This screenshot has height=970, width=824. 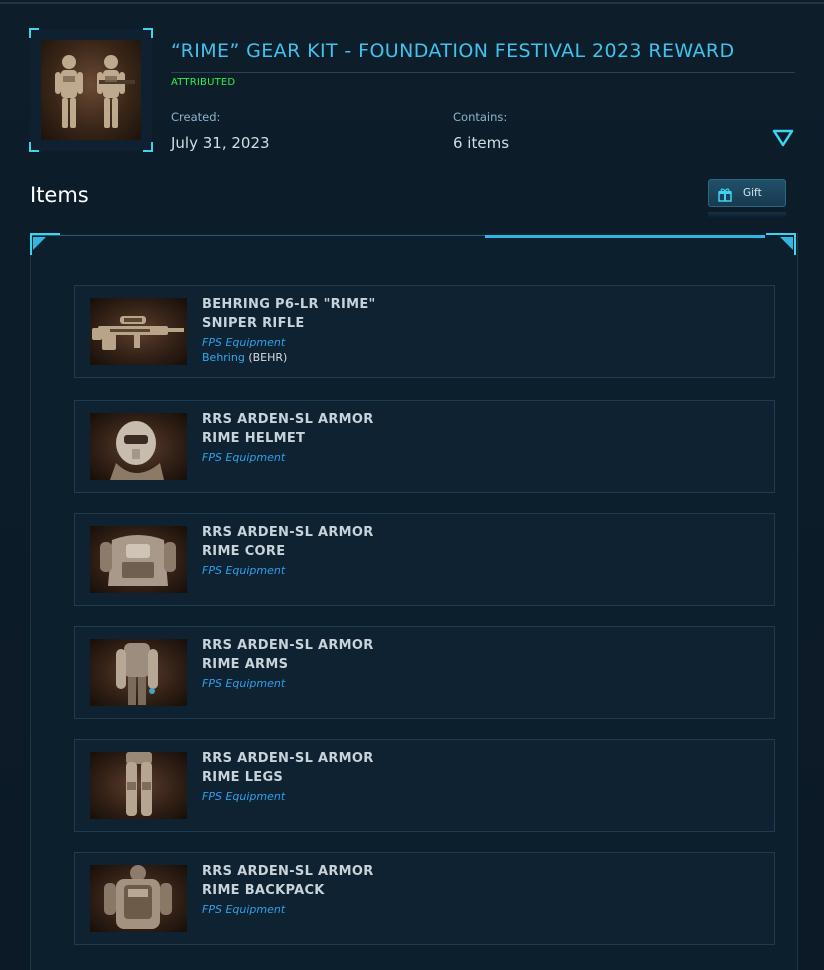 I want to click on core-armor-image, so click(x=138, y=559).